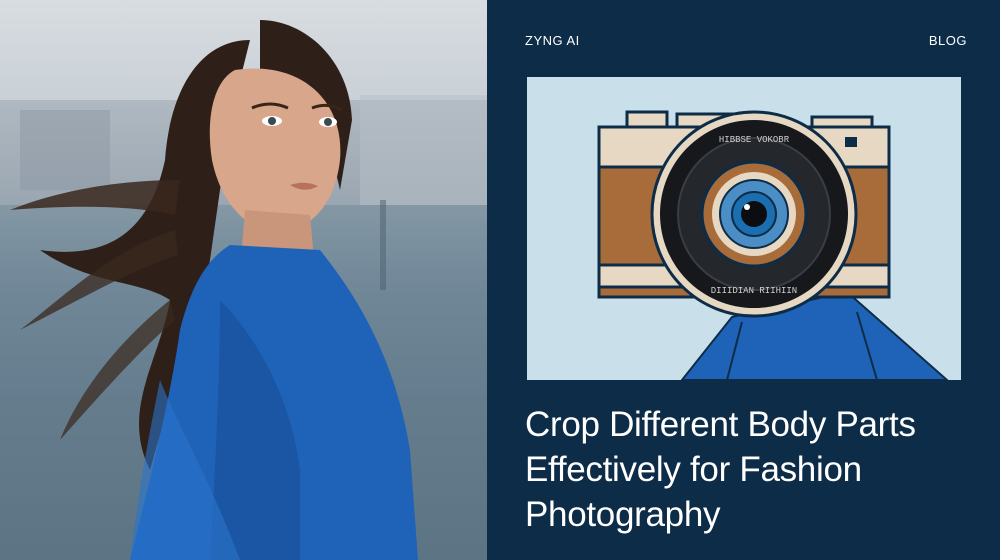 The image size is (1000, 560). Describe the element at coordinates (948, 40) in the screenshot. I see `nav-link-blog: BLOG` at that location.